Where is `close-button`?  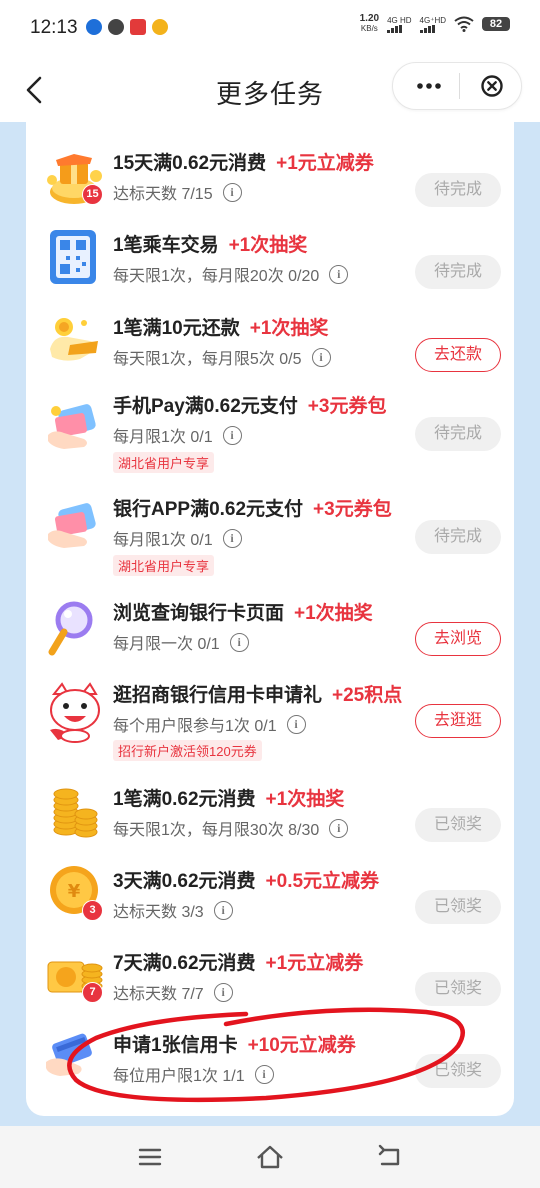
close-button is located at coordinates (492, 86).